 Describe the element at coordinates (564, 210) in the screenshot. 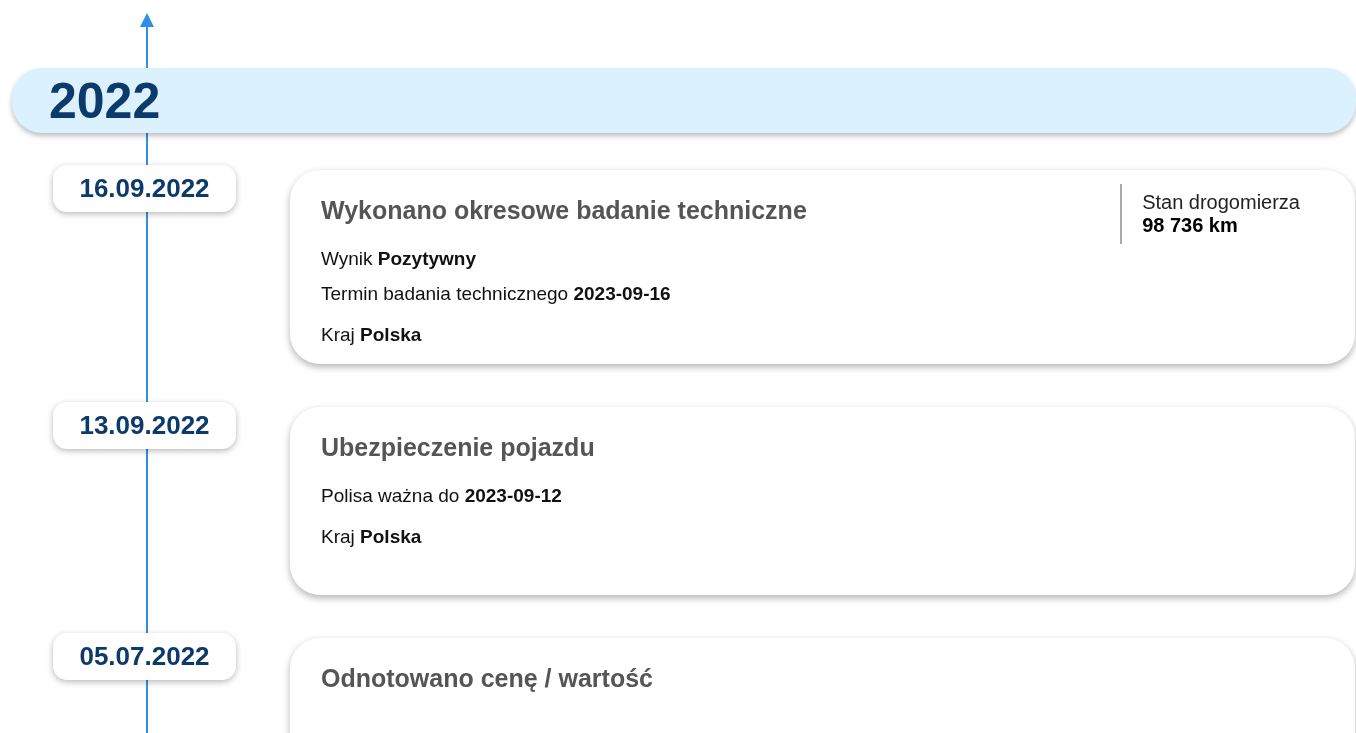

I see `event-title: Wykonano okresowe badanie techniczne` at that location.